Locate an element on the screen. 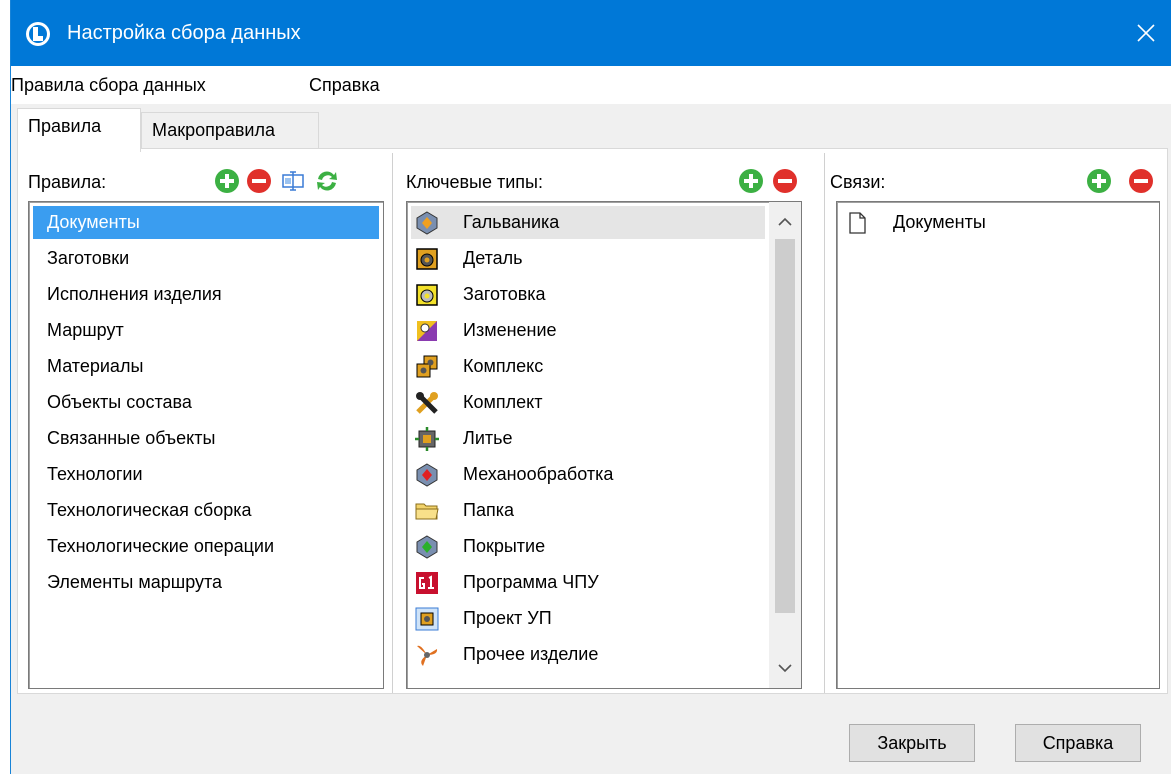 The width and height of the screenshot is (1171, 774). splitter-left is located at coordinates (393, 423).